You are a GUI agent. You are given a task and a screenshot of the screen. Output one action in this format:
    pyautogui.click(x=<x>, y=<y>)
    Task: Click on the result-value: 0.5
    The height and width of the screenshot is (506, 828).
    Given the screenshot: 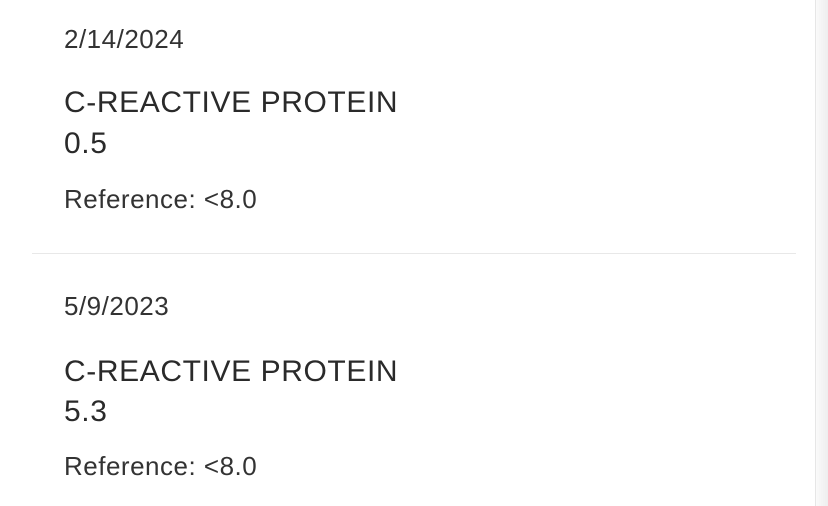 What is the action you would take?
    pyautogui.click(x=86, y=143)
    